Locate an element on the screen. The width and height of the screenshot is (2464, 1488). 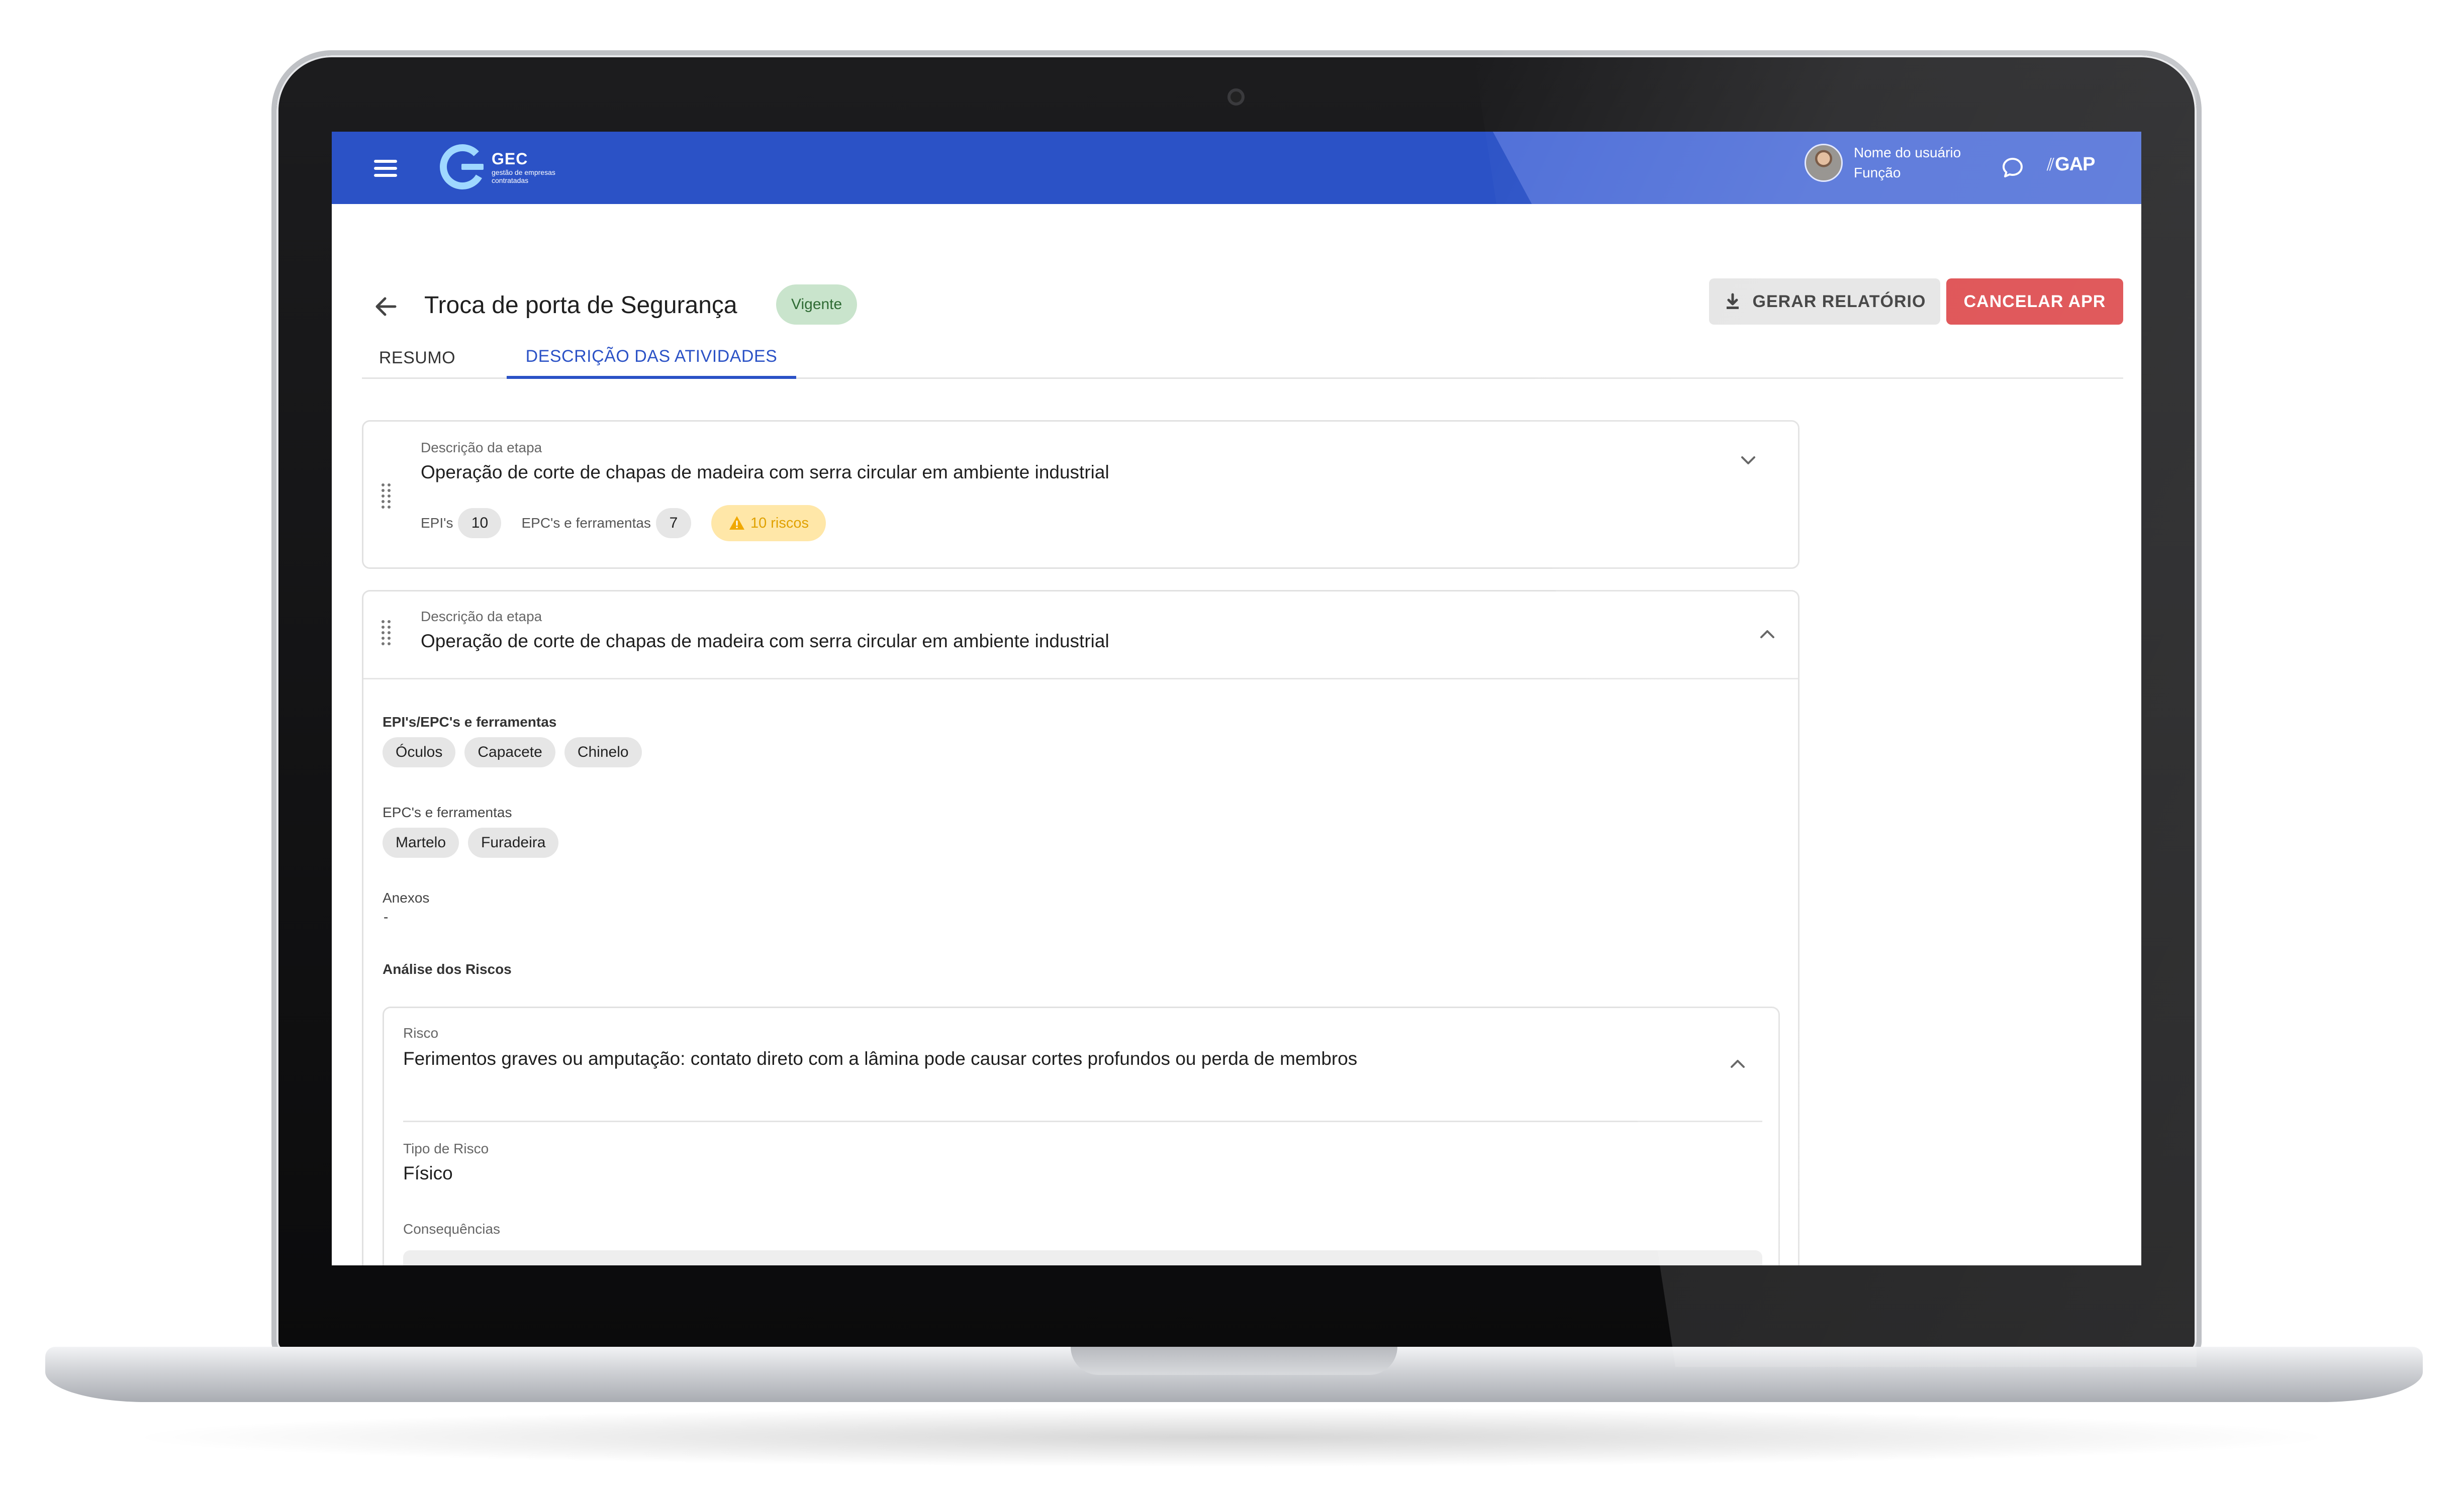
epi-count-badge: 10 is located at coordinates (480, 523).